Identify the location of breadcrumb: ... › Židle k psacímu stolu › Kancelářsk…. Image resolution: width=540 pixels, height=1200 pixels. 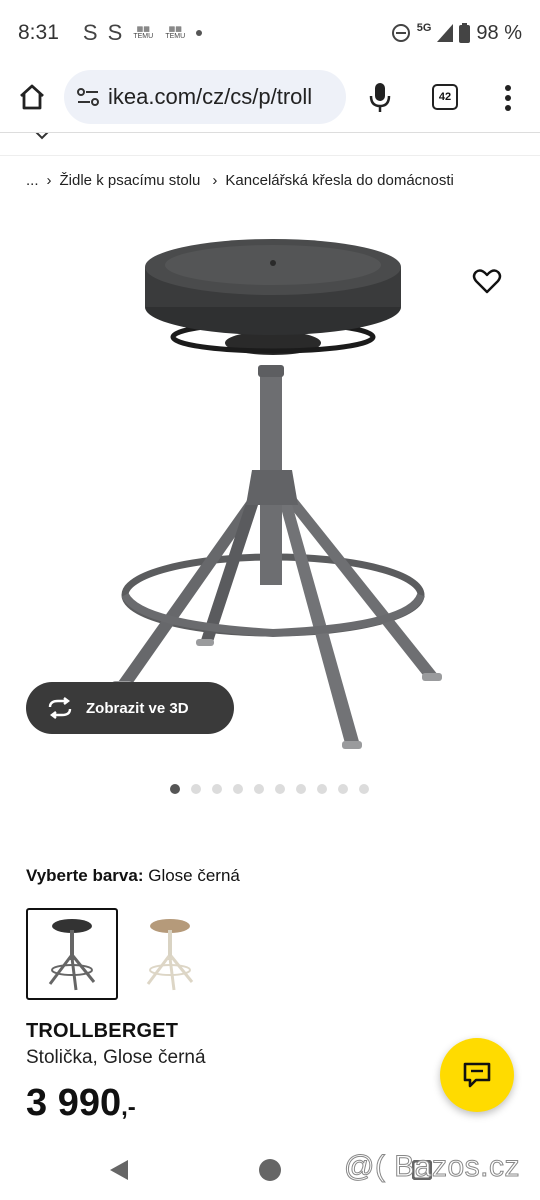
(240, 180).